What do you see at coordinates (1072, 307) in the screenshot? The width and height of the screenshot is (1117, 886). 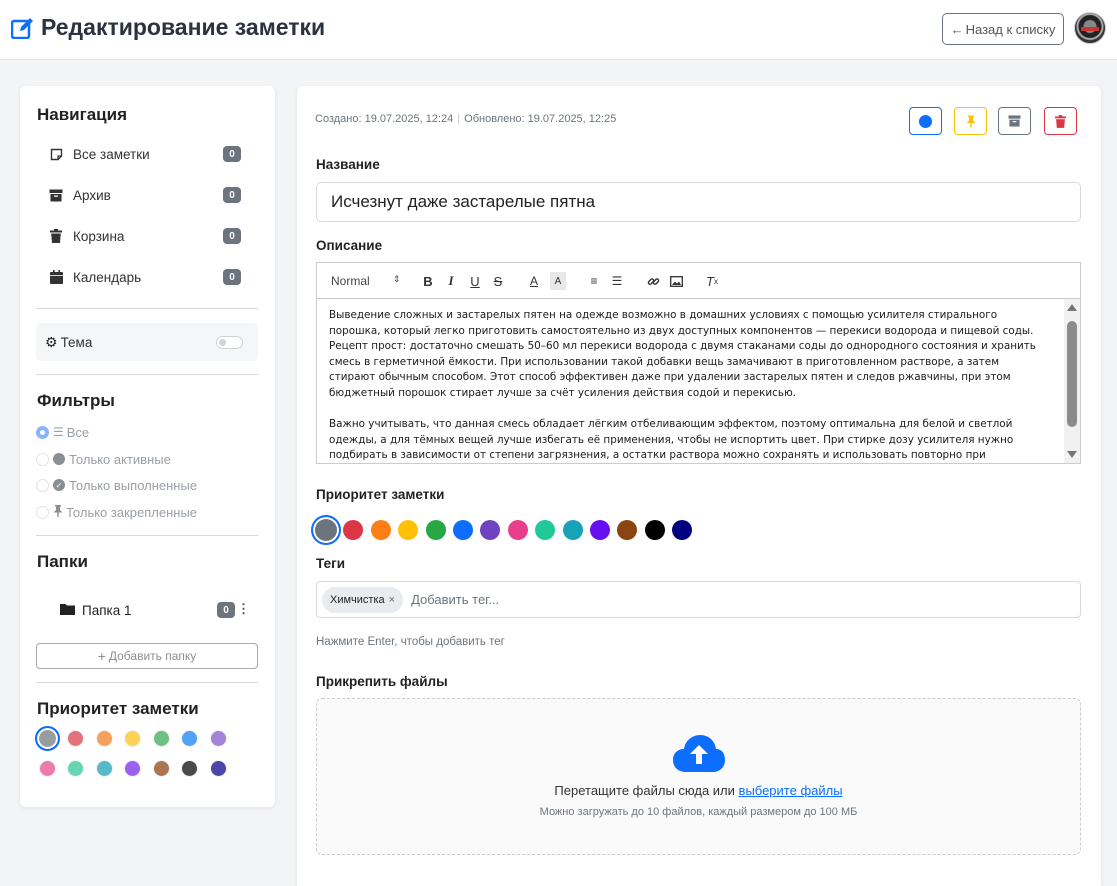 I see `scroll-up-icon` at bounding box center [1072, 307].